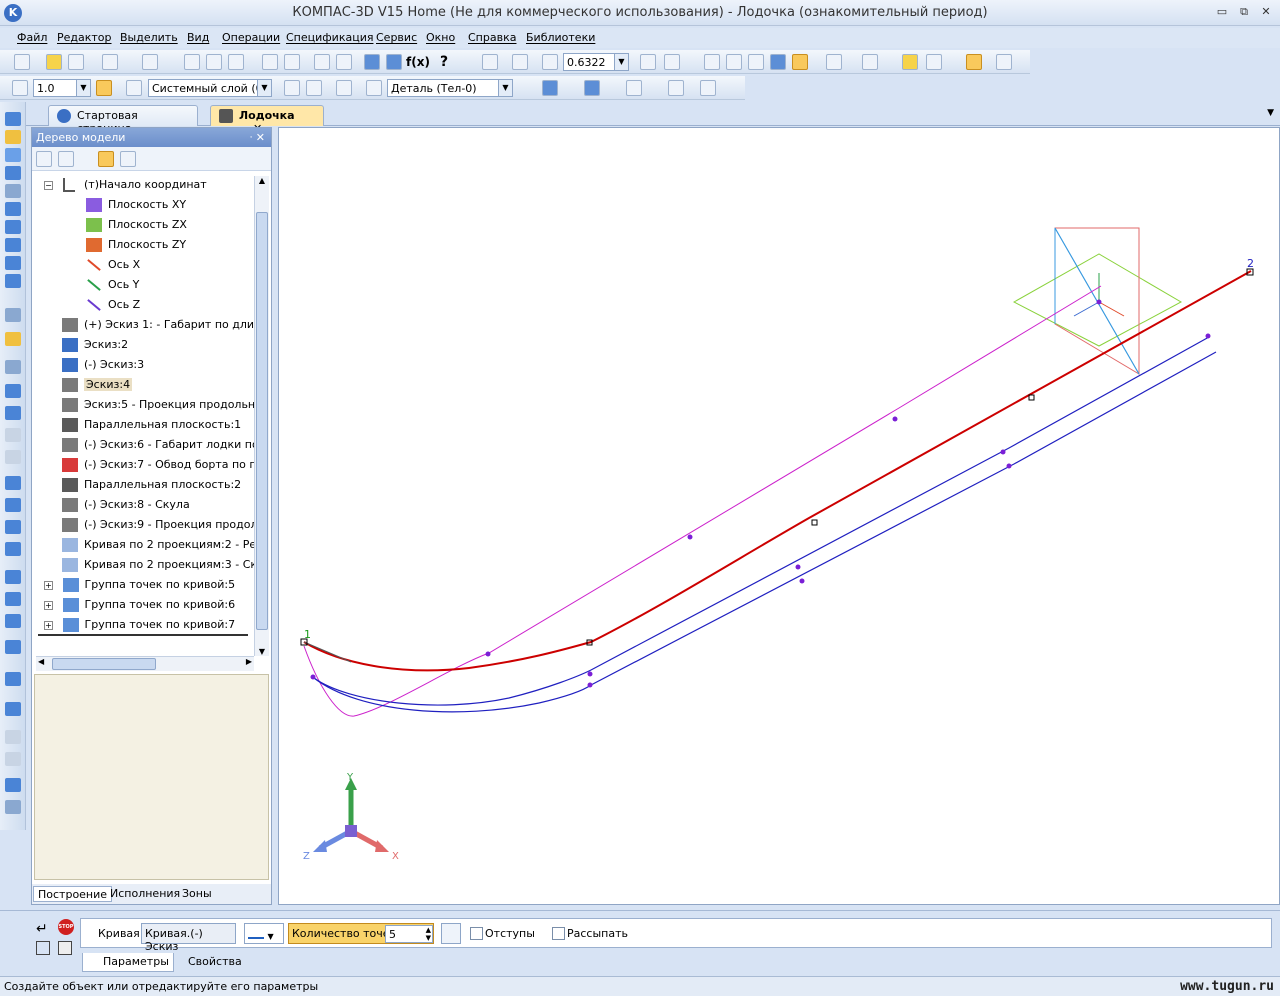 This screenshot has width=1280, height=996. Describe the element at coordinates (13, 577) in the screenshot. I see `projection-curve-icon` at that location.